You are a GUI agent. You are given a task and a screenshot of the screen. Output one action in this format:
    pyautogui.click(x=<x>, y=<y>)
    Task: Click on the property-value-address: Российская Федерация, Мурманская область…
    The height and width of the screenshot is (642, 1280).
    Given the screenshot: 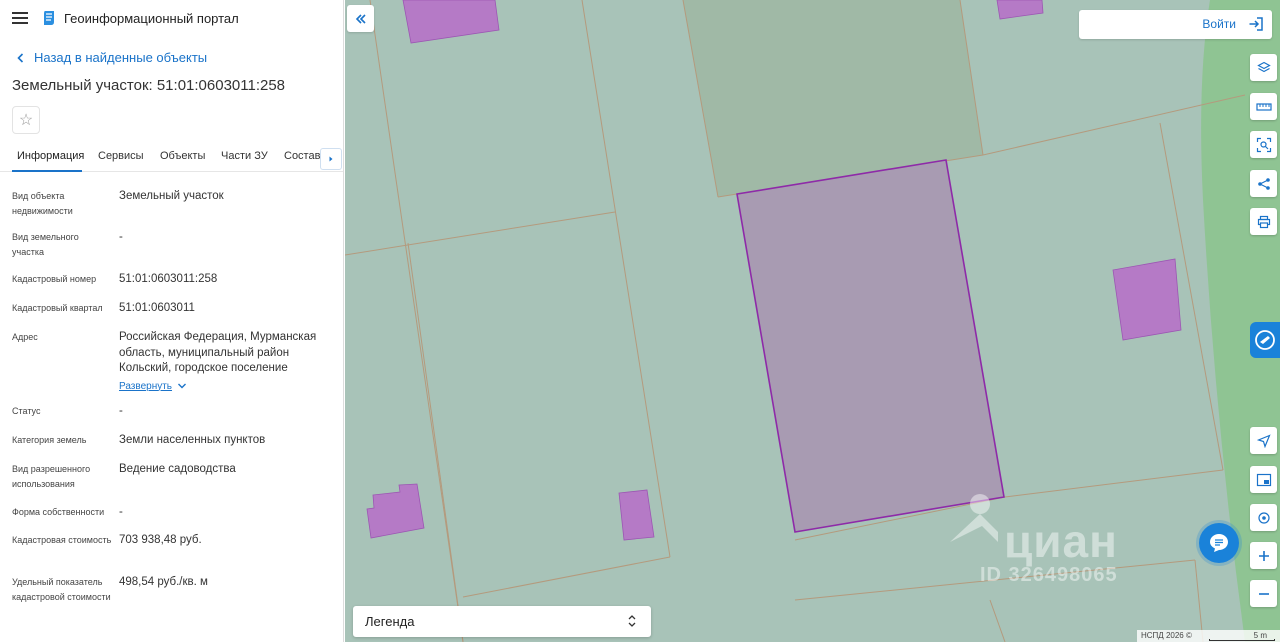 What is the action you would take?
    pyautogui.click(x=226, y=362)
    